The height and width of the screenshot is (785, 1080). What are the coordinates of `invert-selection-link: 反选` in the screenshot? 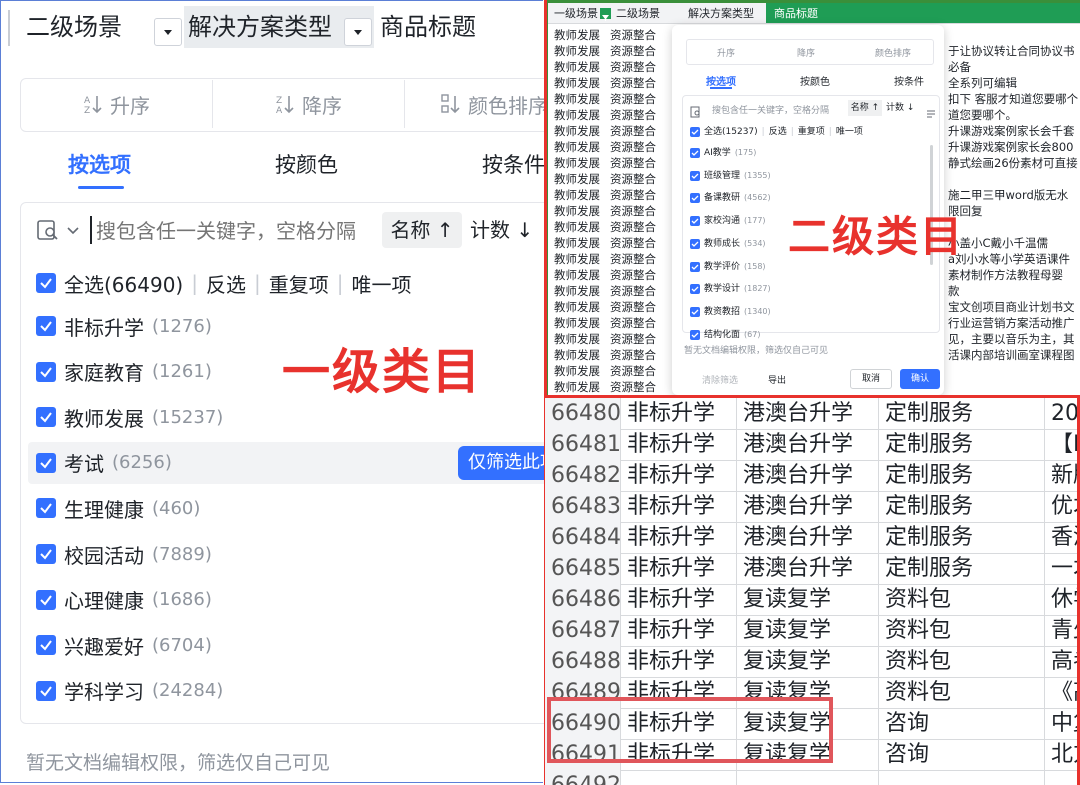 It's located at (226, 283).